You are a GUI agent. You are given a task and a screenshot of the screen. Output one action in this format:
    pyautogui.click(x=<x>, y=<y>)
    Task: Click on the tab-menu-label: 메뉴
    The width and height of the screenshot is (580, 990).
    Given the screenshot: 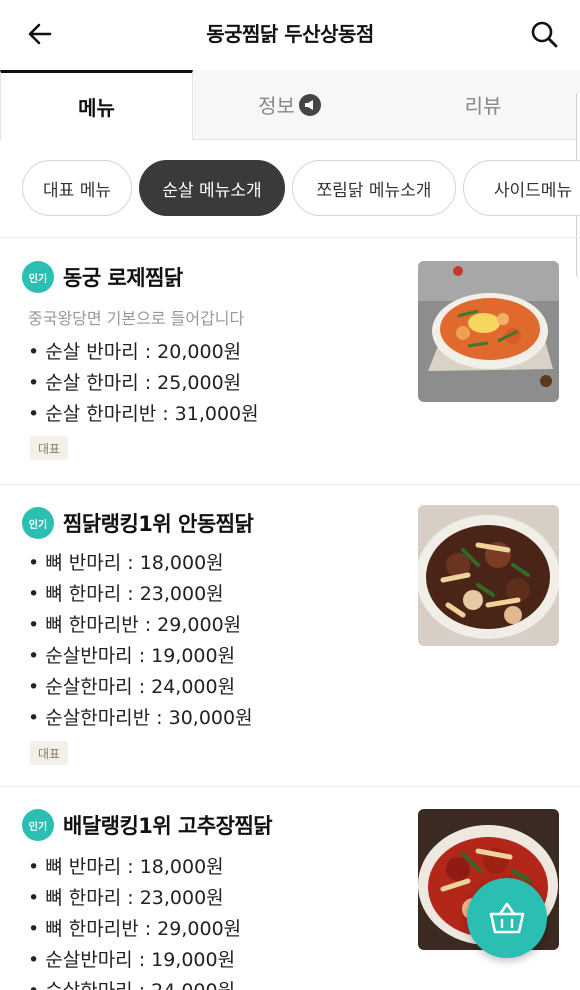 What is the action you would take?
    pyautogui.click(x=96, y=108)
    